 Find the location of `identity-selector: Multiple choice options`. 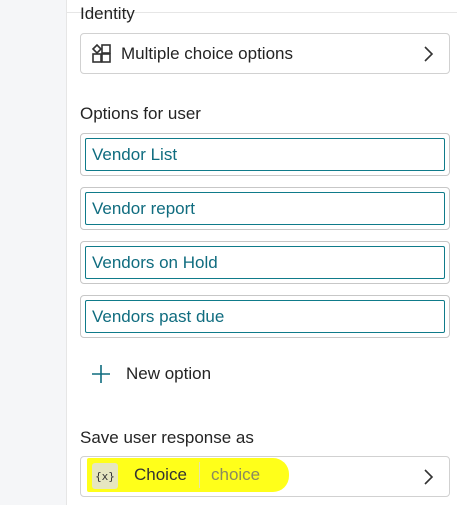

identity-selector: Multiple choice options is located at coordinates (265, 53).